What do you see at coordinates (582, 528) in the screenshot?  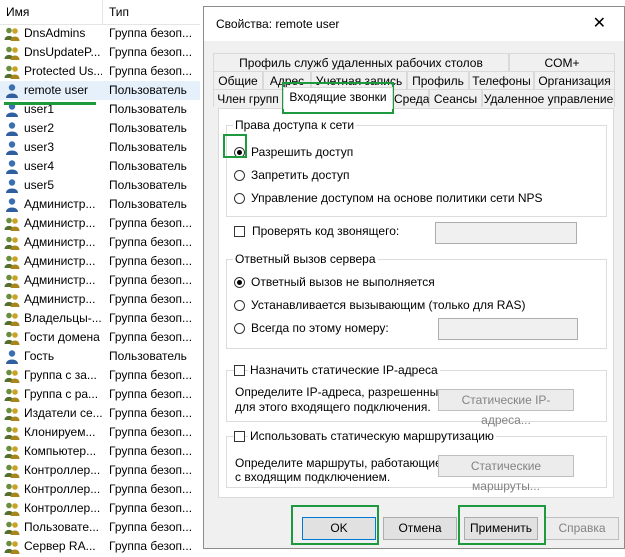 I see `help-button: Справка` at bounding box center [582, 528].